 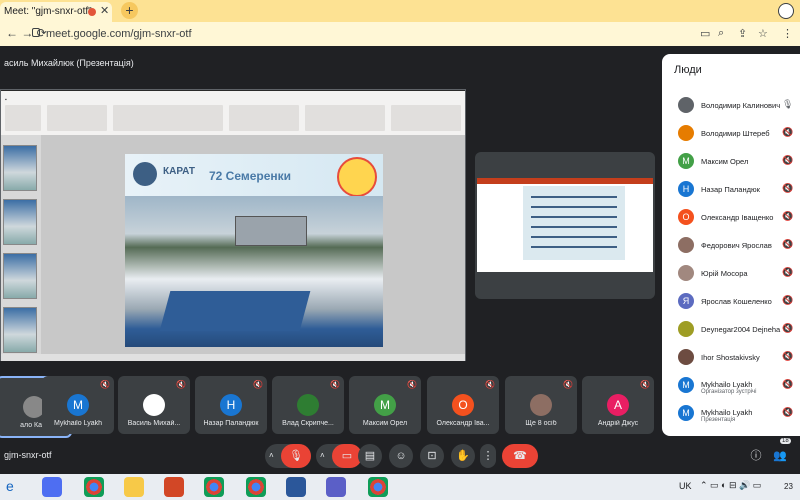 What do you see at coordinates (725, 161) in the screenshot?
I see `participant-name: Максим Орел` at bounding box center [725, 161].